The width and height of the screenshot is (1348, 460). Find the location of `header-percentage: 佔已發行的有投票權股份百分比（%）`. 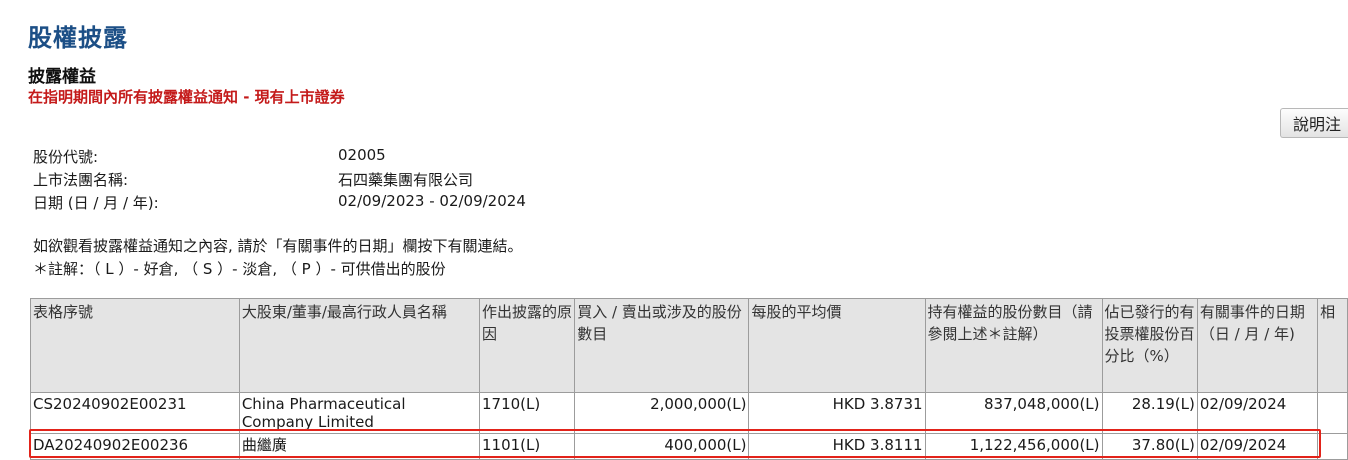

header-percentage: 佔已發行的有投票權股份百分比（%） is located at coordinates (1149, 345).